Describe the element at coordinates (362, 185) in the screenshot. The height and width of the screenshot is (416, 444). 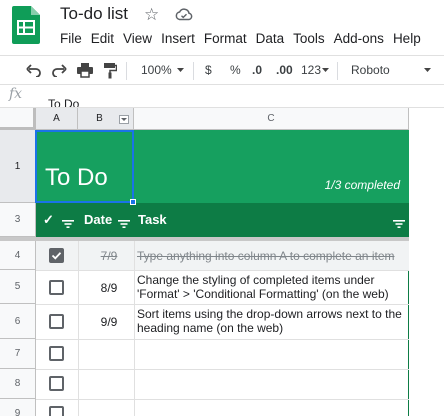
I see `completion-status: 1/3 completed` at that location.